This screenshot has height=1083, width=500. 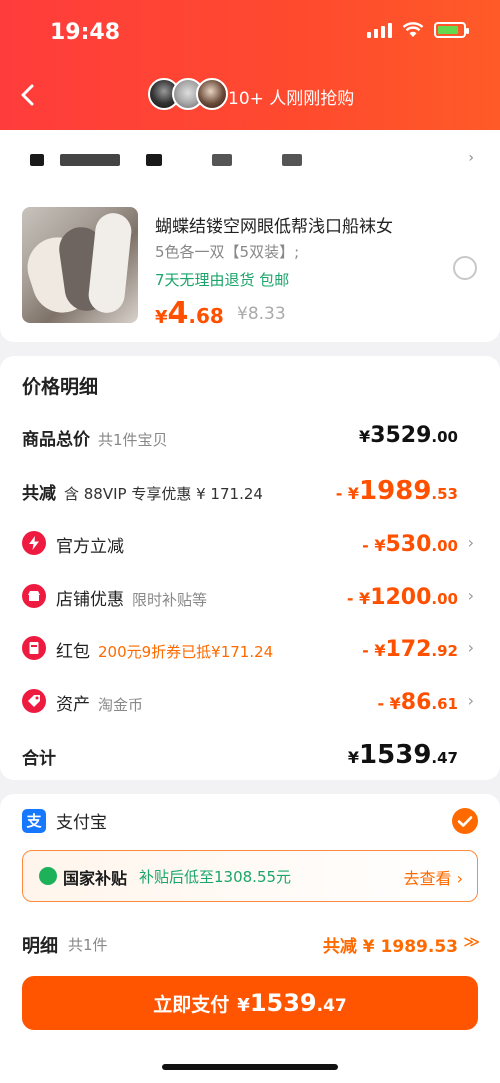 I want to click on product-spec: 5色各一双【5双装】;, so click(x=227, y=251).